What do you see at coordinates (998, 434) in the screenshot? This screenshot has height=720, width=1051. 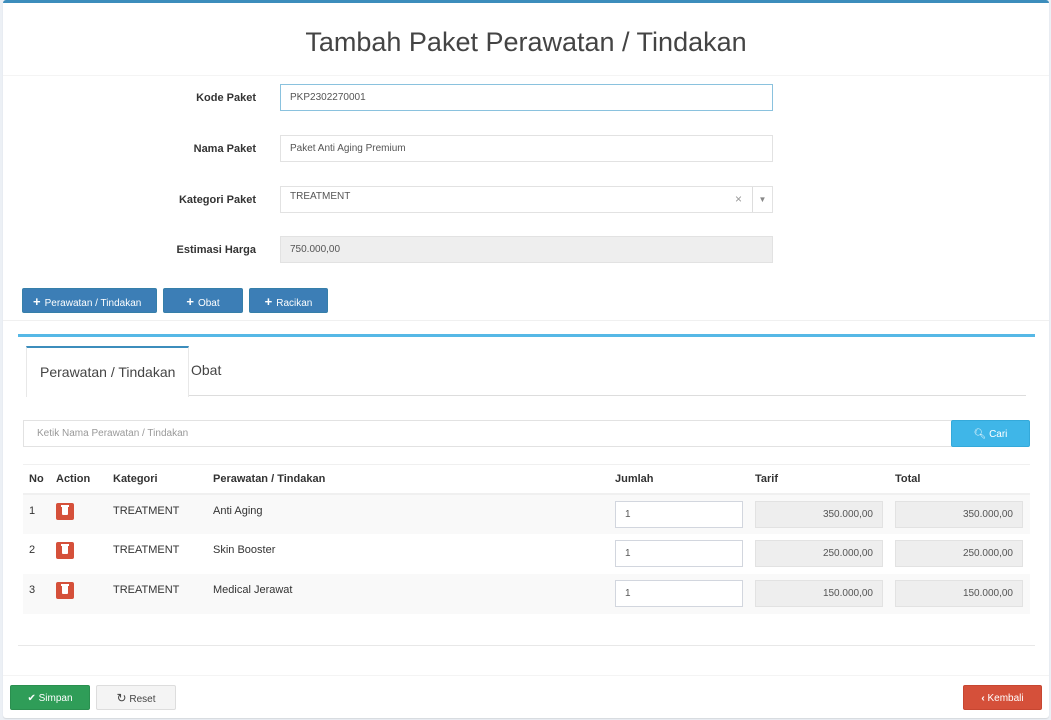 I see `search-button-label: Cari` at bounding box center [998, 434].